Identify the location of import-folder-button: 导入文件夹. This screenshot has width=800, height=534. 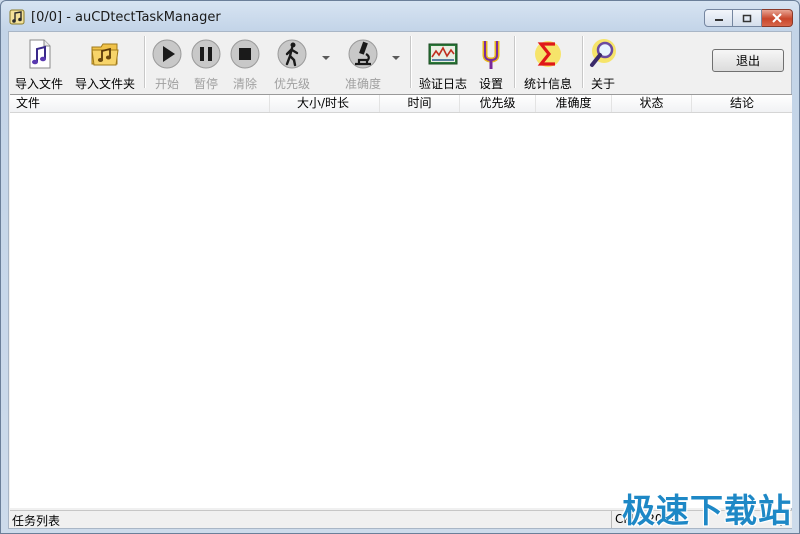
(105, 63).